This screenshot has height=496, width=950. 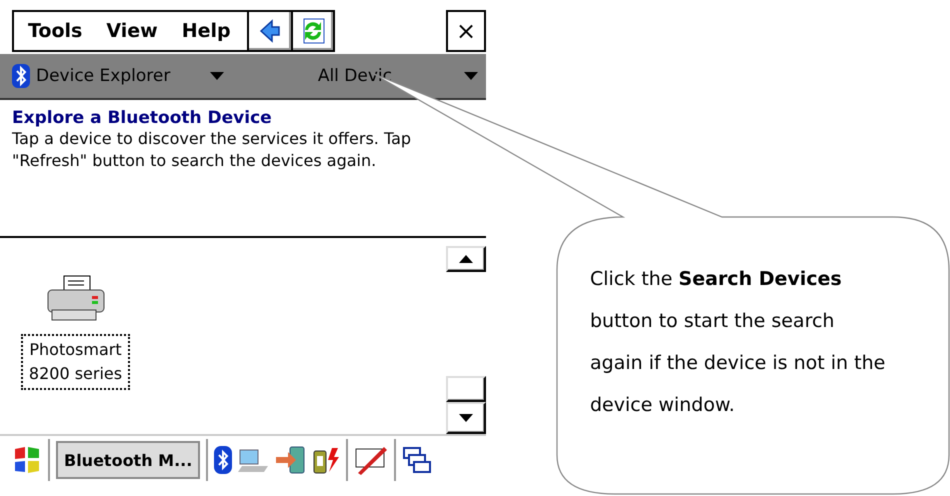 What do you see at coordinates (142, 118) in the screenshot?
I see `info-title: Explore a Bluetooth Device` at bounding box center [142, 118].